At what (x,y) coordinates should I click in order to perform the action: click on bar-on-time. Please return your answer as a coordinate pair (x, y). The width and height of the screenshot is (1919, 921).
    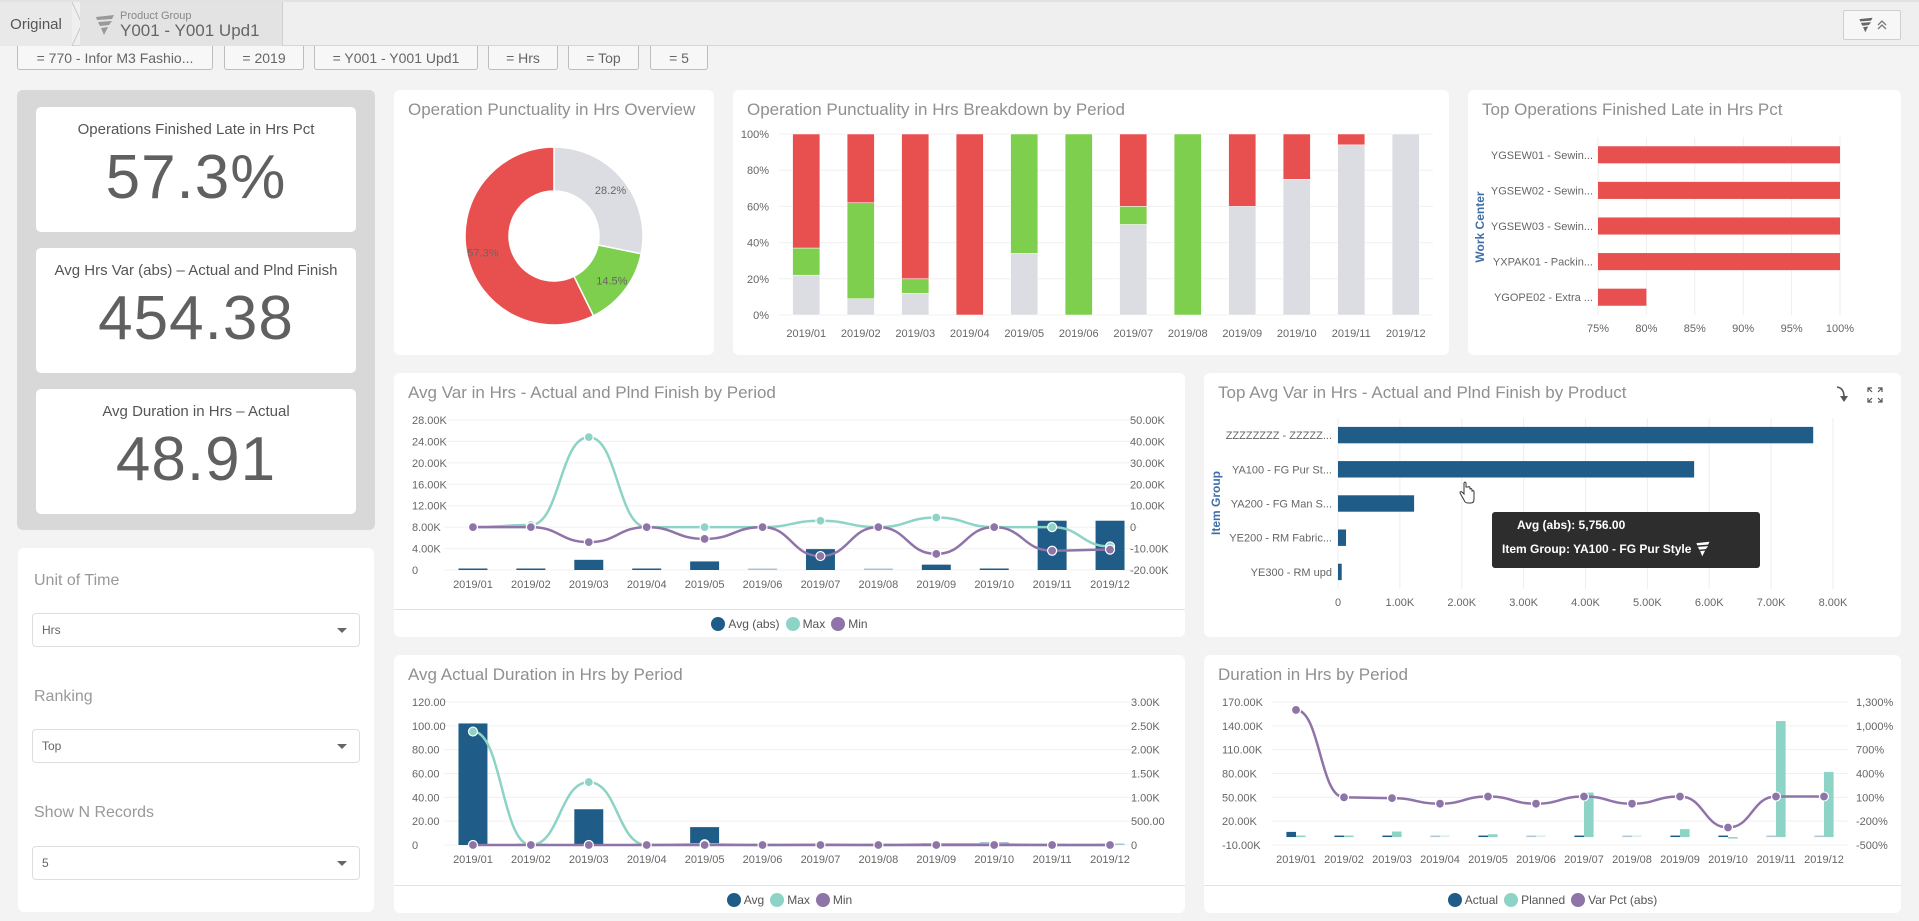
    Looking at the image, I should click on (806, 295).